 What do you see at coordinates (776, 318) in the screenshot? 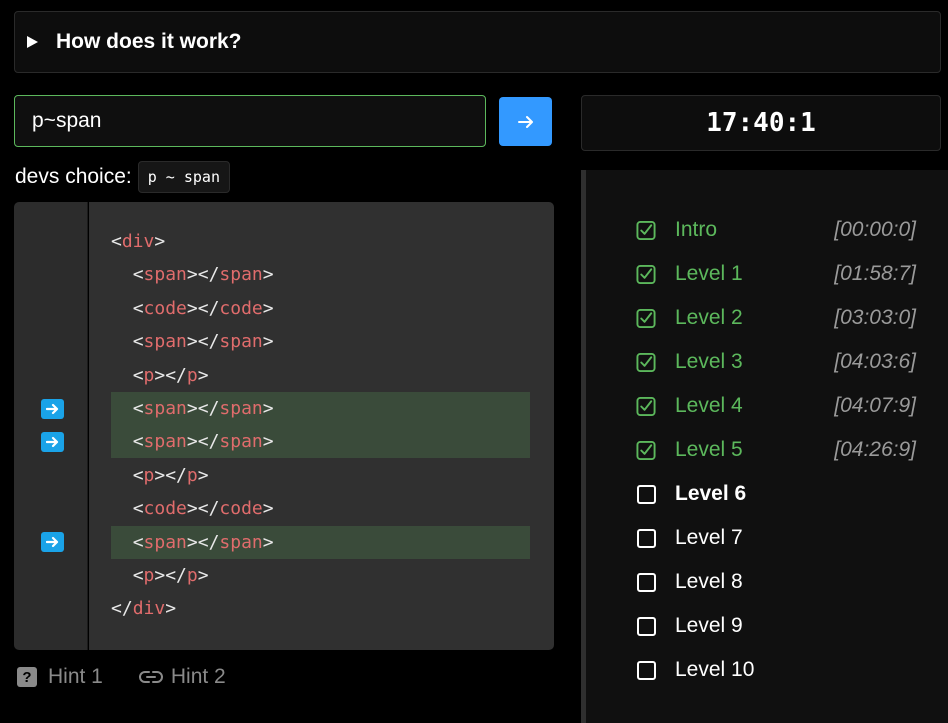
I see `level-item: Level 2 [03:03:0]` at bounding box center [776, 318].